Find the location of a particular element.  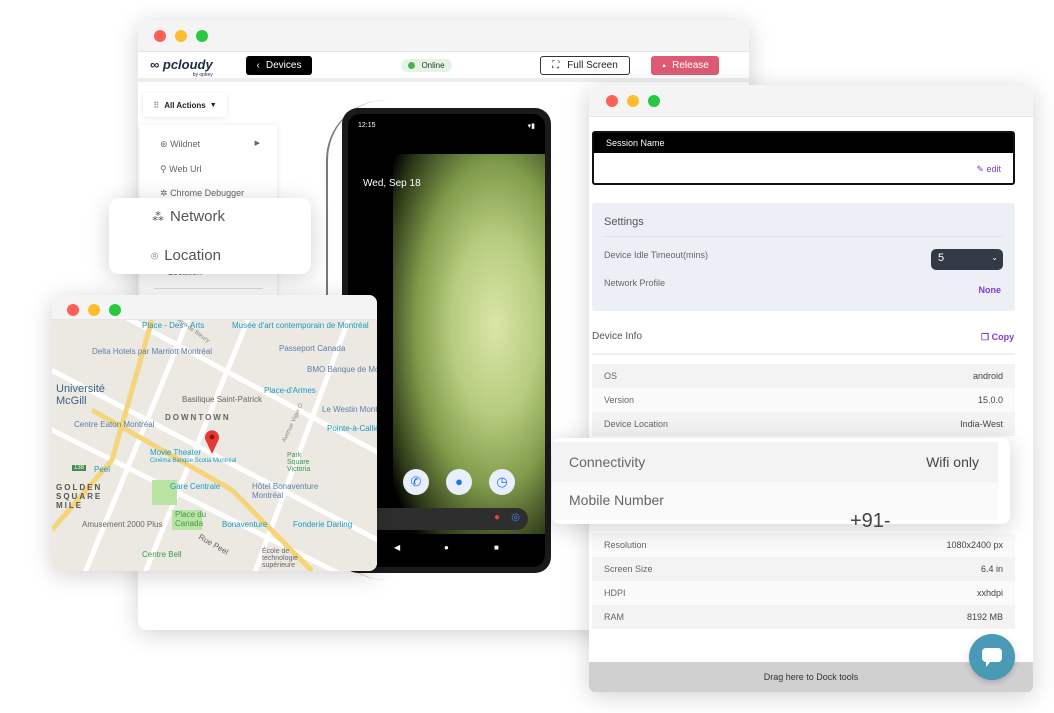

devices-button: ‹ Devices is located at coordinates (279, 65).